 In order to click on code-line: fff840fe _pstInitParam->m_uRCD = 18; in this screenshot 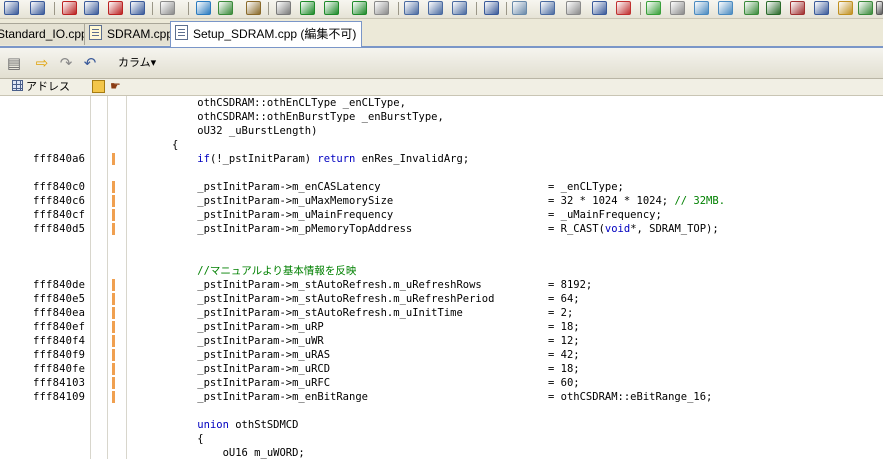, I will do `click(441, 369)`.